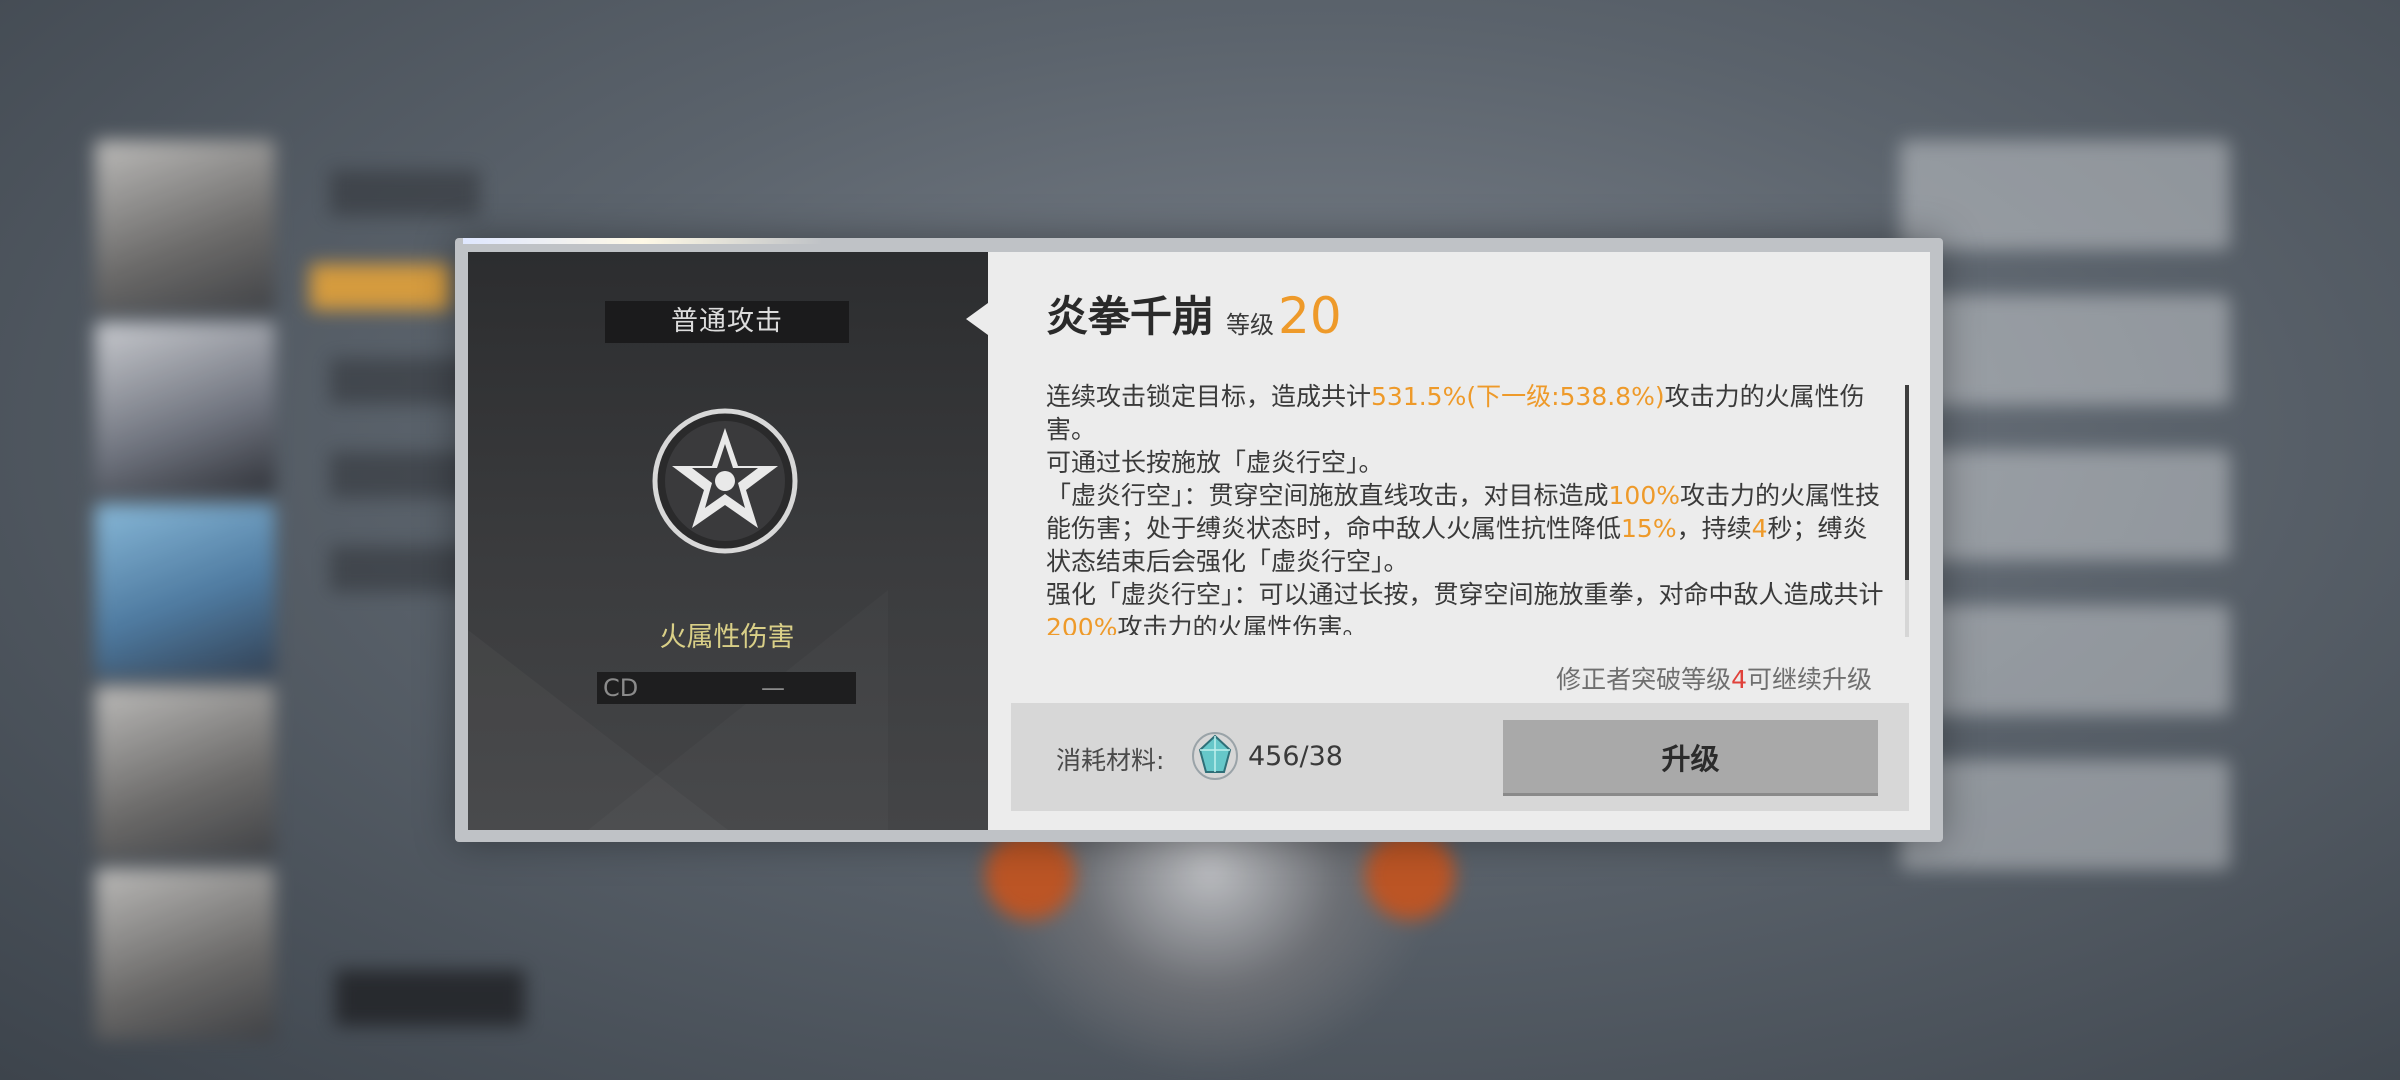  What do you see at coordinates (1714, 528) in the screenshot?
I see `description-text: ，持续` at bounding box center [1714, 528].